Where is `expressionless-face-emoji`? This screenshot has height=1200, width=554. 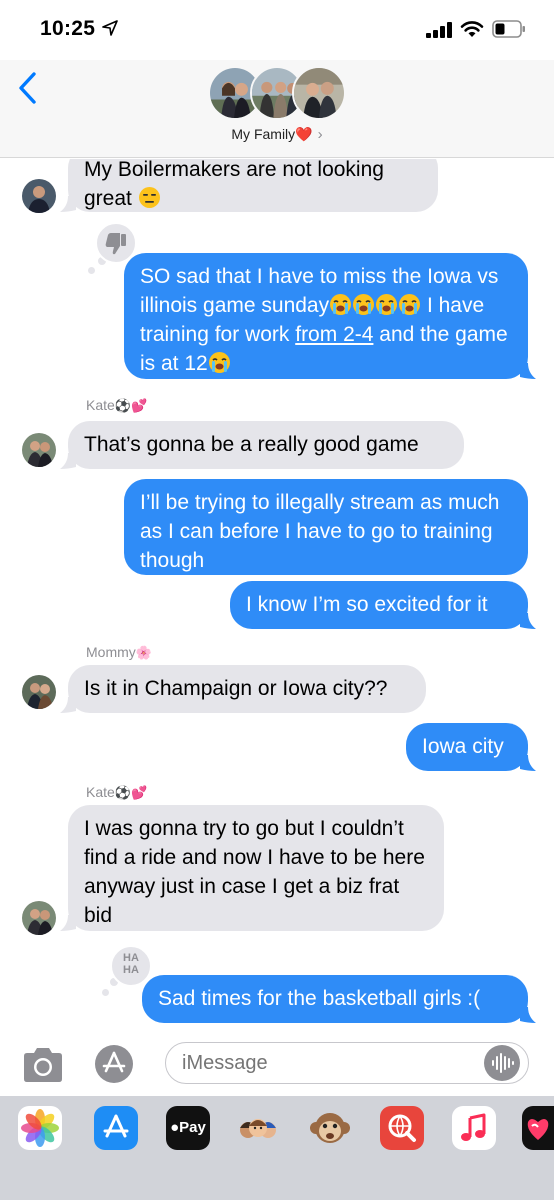
expressionless-face-emoji is located at coordinates (149, 197).